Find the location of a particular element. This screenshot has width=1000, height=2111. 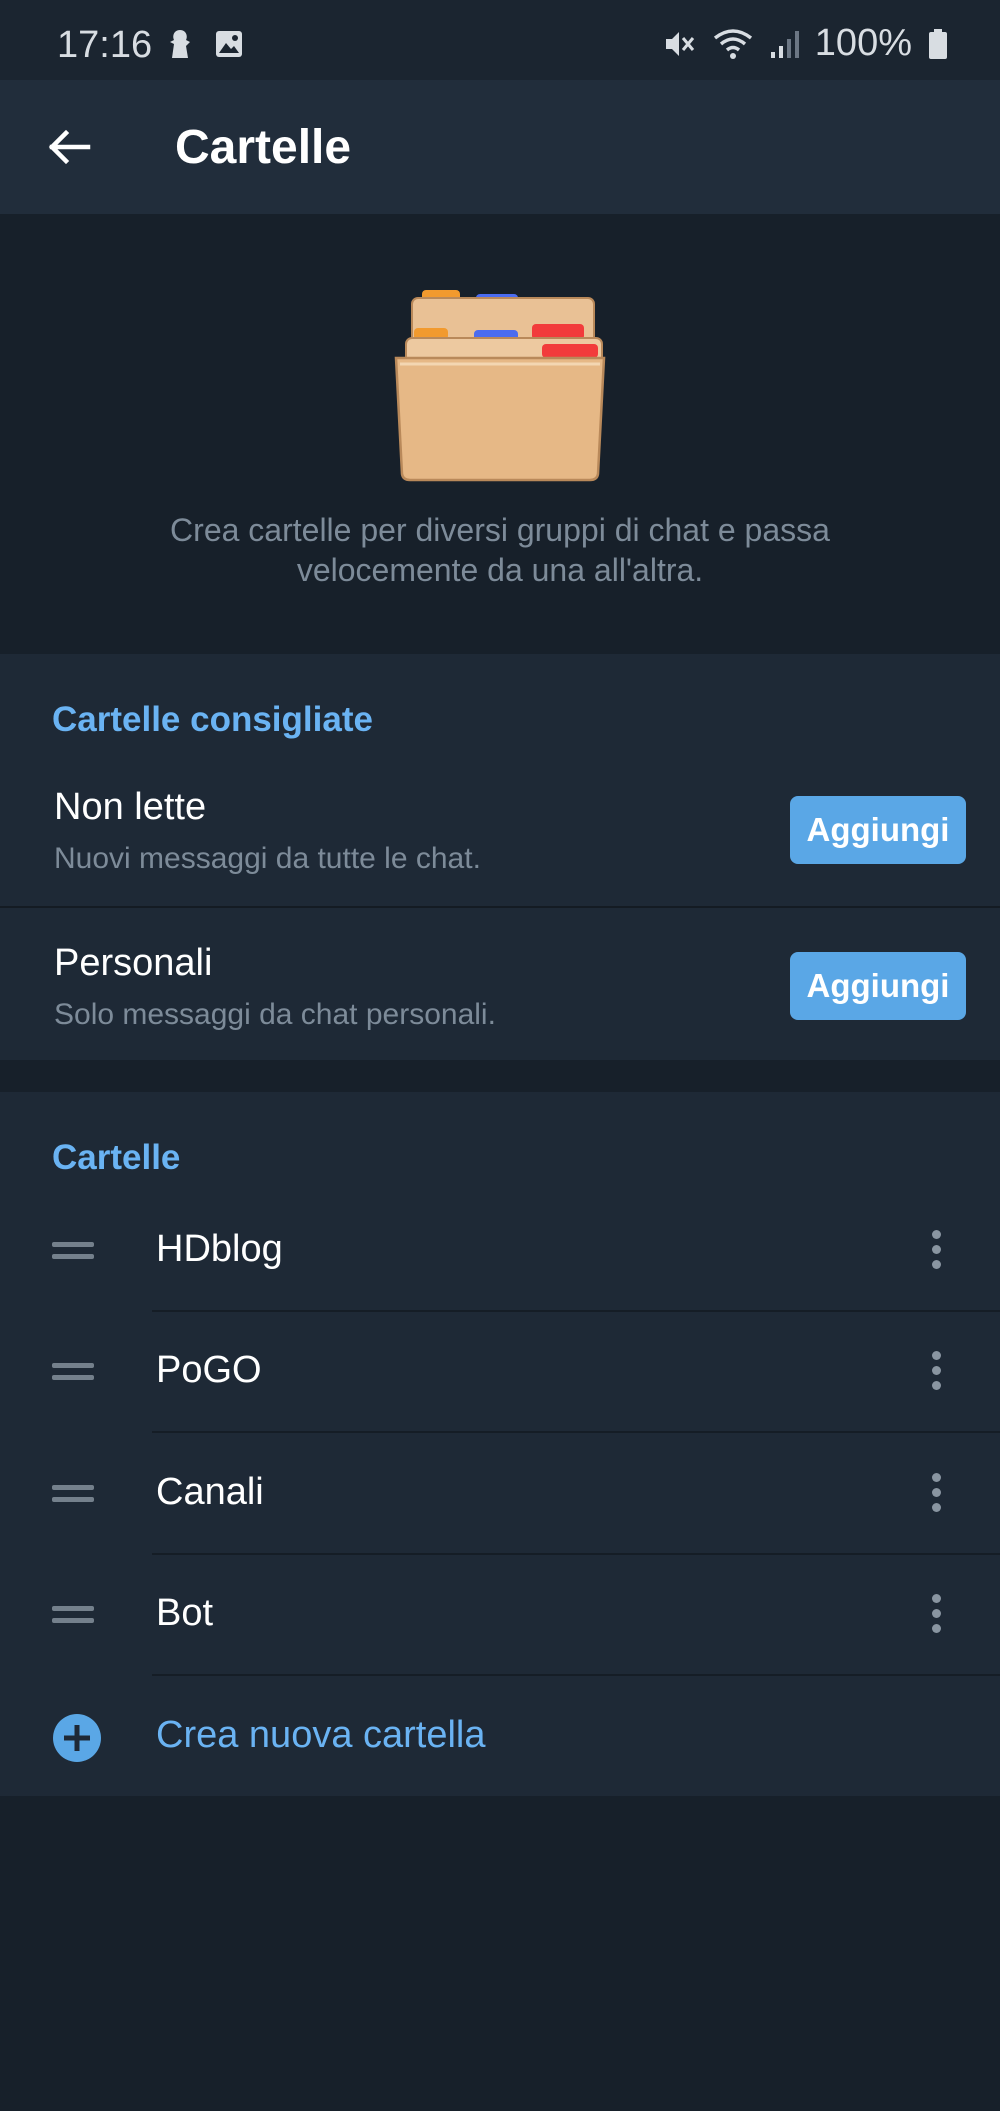

folder-item: PoGO is located at coordinates (500, 1373).